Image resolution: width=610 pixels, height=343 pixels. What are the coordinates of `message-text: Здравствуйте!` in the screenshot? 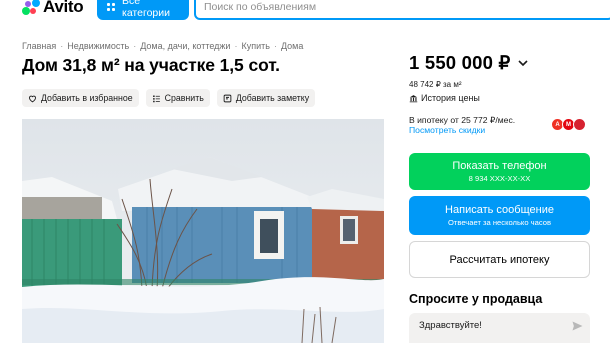 It's located at (450, 325).